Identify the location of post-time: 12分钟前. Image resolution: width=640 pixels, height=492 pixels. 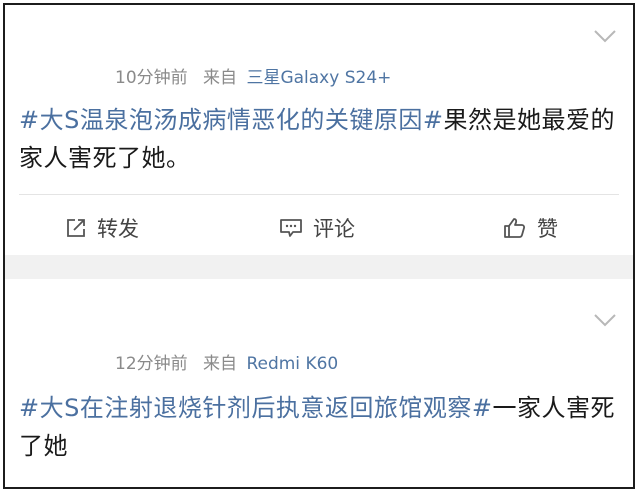
(151, 364).